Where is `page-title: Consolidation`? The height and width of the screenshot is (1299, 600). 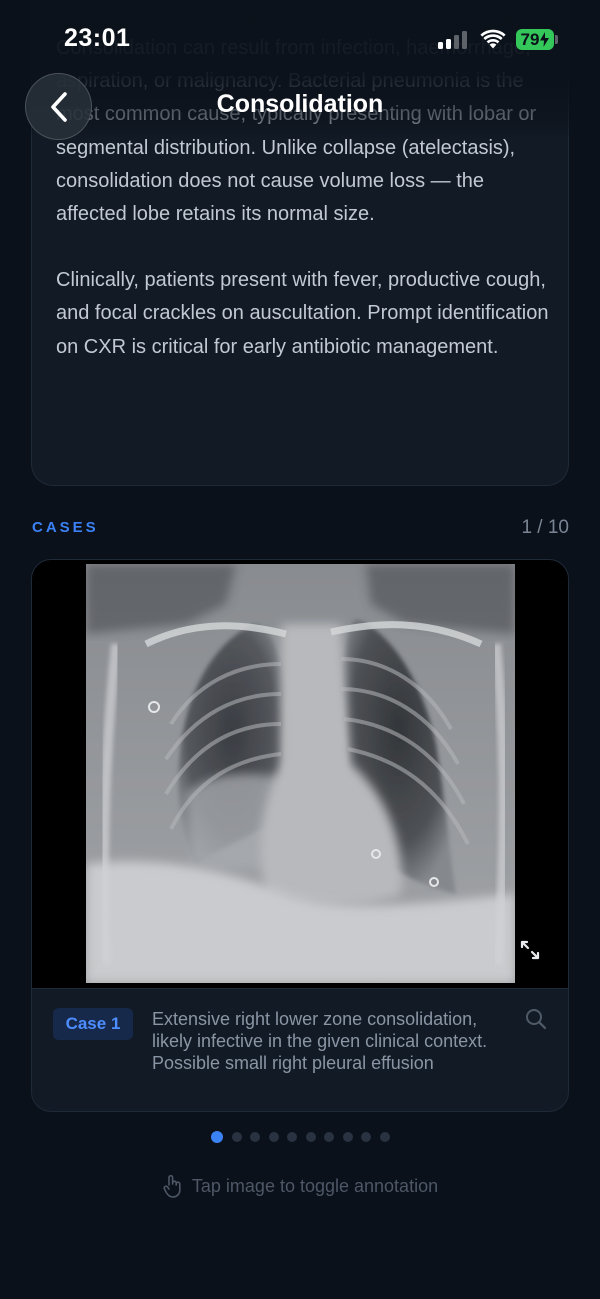
page-title: Consolidation is located at coordinates (300, 104).